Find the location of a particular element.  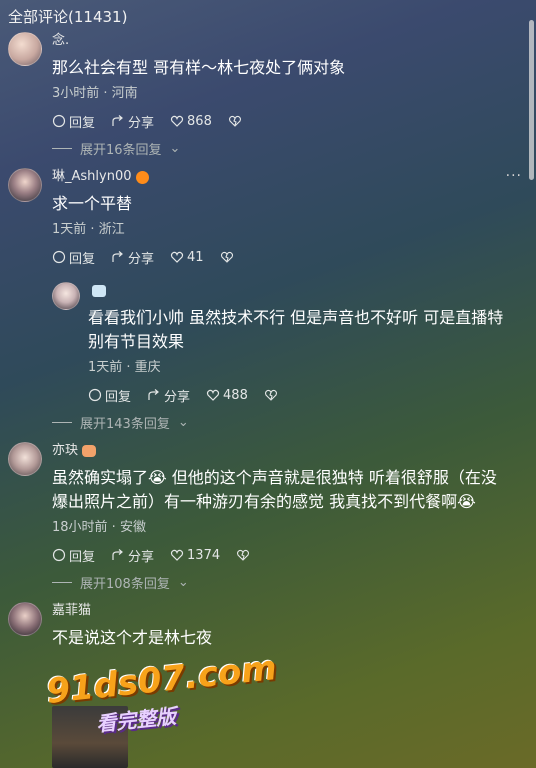

orange-badge-icon is located at coordinates (142, 177).